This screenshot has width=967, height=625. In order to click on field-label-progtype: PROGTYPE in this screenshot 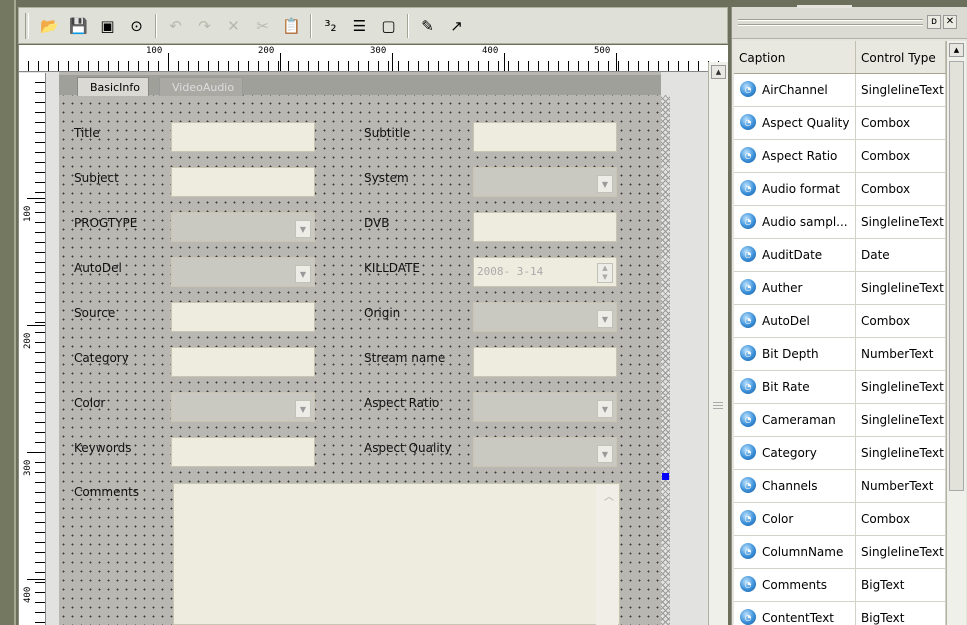, I will do `click(106, 223)`.